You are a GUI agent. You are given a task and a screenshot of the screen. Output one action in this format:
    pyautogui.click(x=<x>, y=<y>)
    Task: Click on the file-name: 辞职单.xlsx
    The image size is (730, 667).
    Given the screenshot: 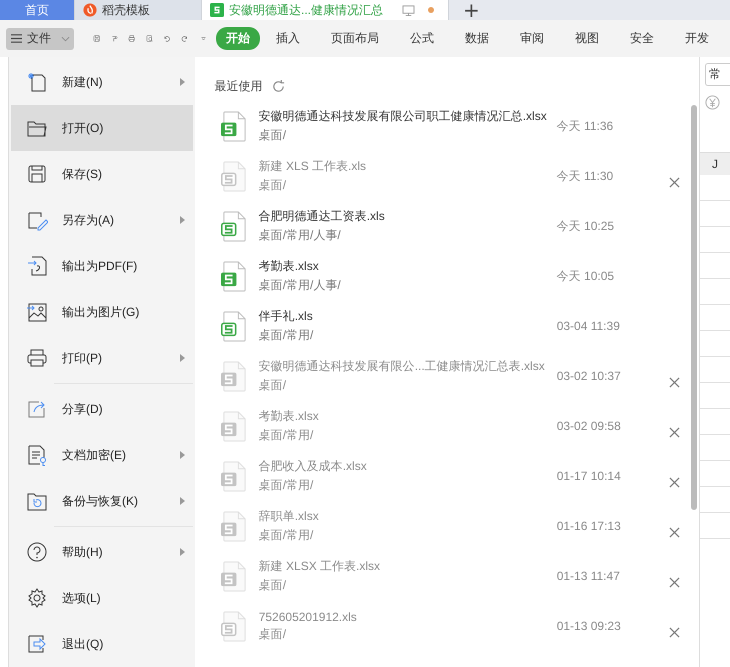 What is the action you would take?
    pyautogui.click(x=289, y=516)
    